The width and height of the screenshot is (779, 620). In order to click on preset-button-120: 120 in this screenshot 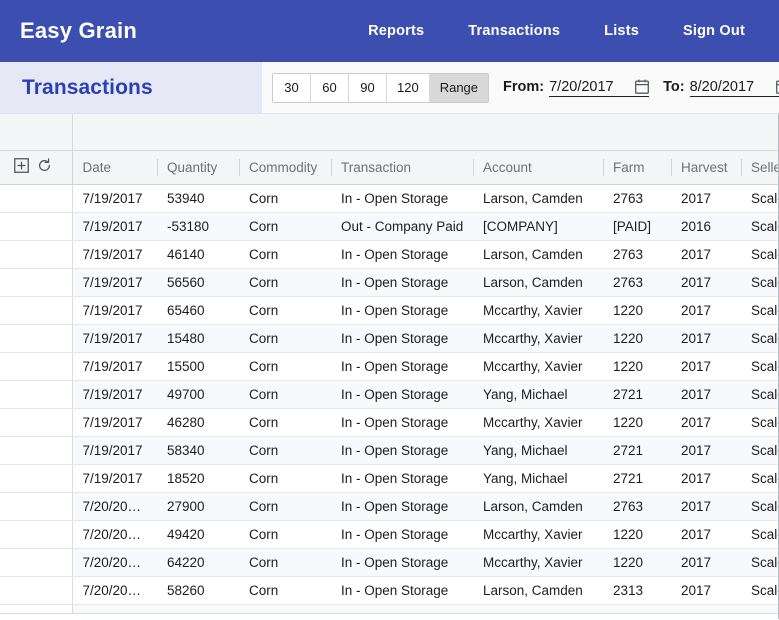, I will do `click(408, 87)`.